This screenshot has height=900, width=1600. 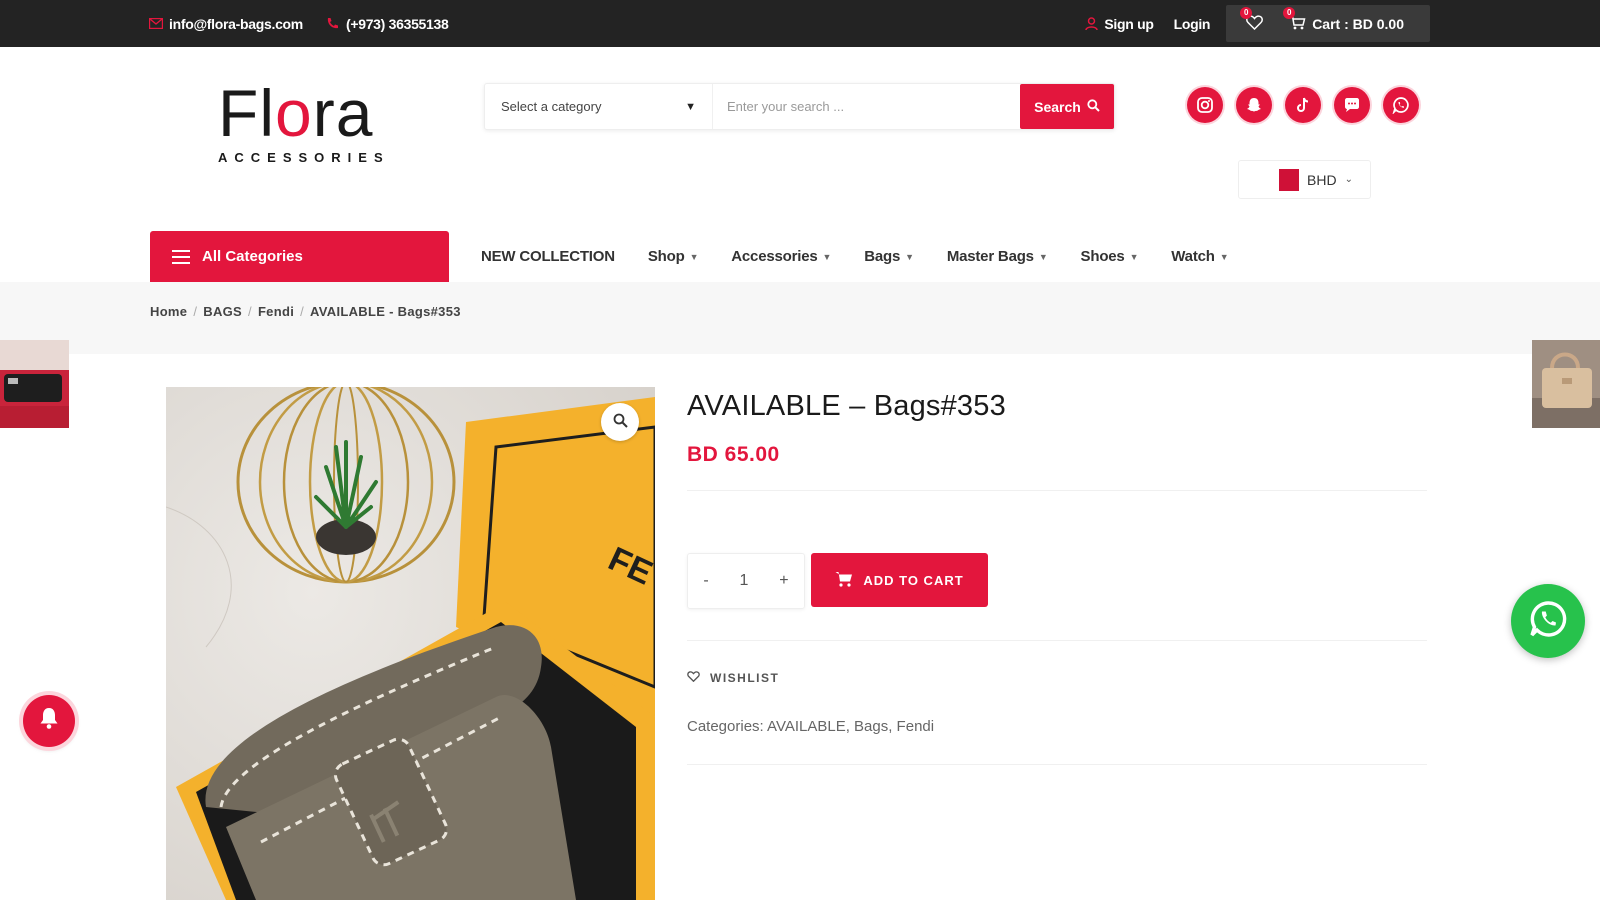 I want to click on all-categories-label: All Categories, so click(x=252, y=256).